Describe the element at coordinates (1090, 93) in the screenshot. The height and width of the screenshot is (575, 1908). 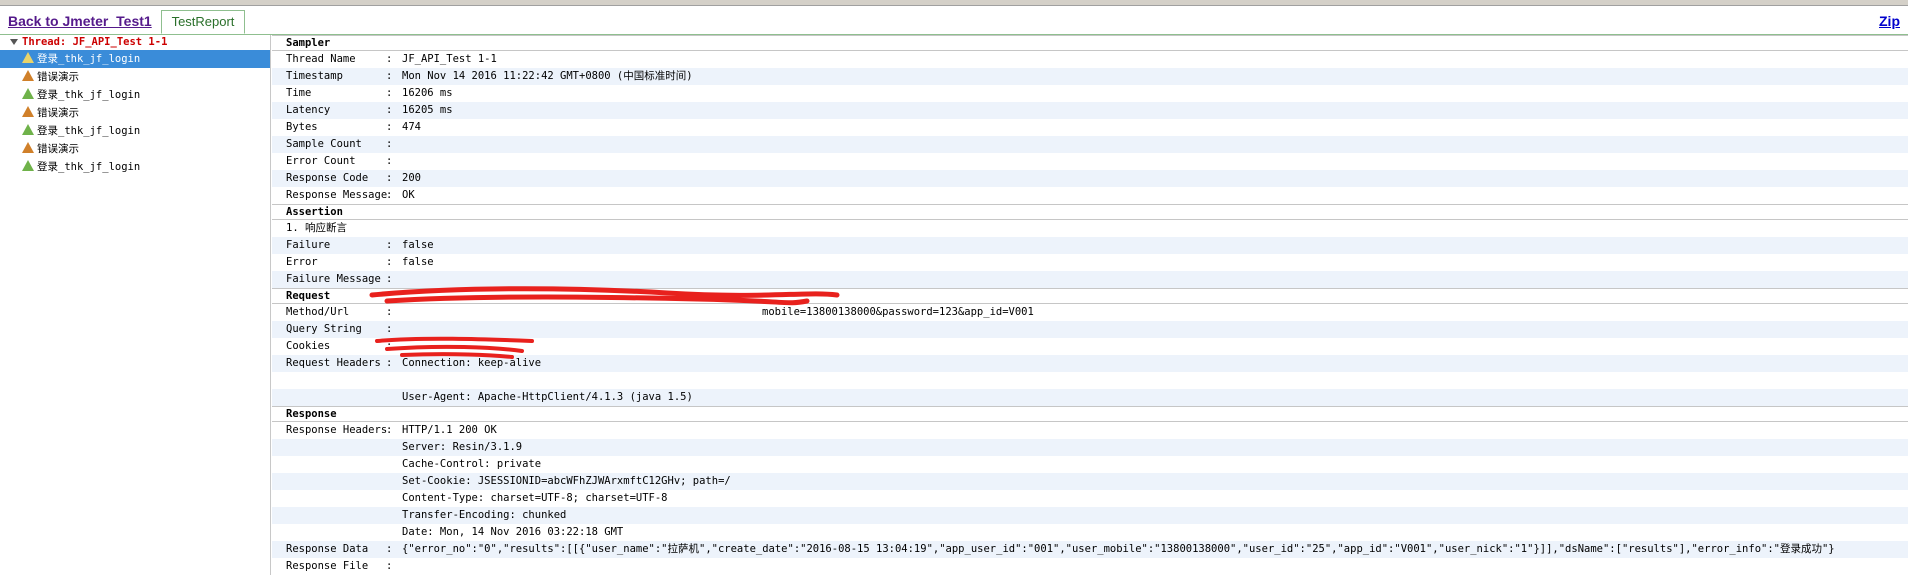
I see `detail-row: Time:16206 ms` at that location.